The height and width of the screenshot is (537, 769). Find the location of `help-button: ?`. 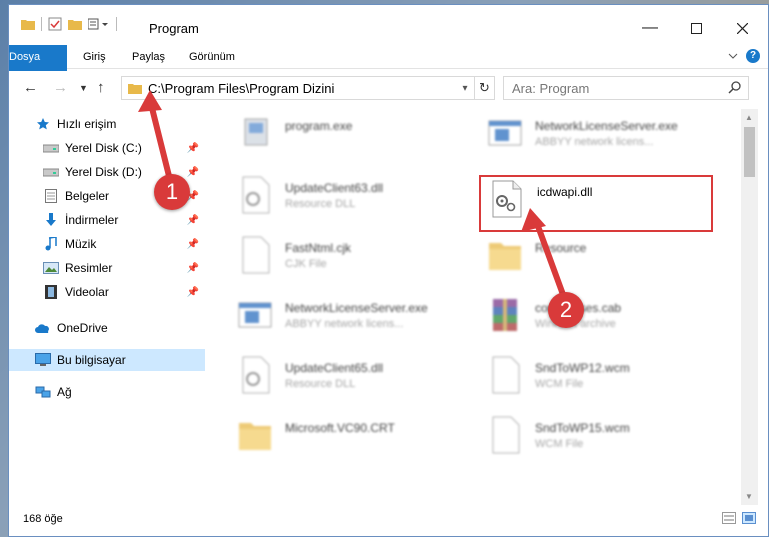

help-button: ? is located at coordinates (753, 56).